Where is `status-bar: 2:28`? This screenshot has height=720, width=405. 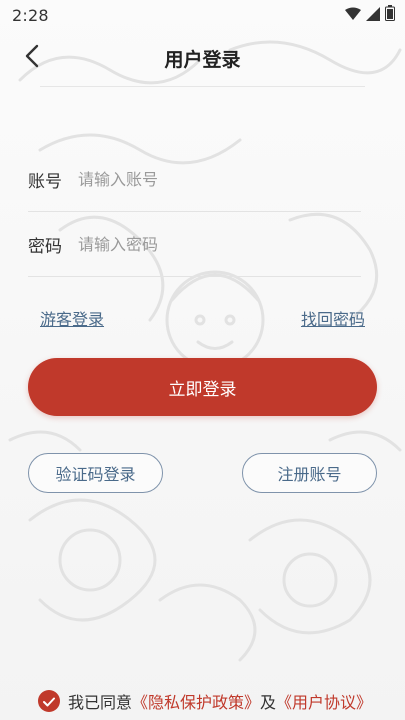
status-bar: 2:28 is located at coordinates (202, 15).